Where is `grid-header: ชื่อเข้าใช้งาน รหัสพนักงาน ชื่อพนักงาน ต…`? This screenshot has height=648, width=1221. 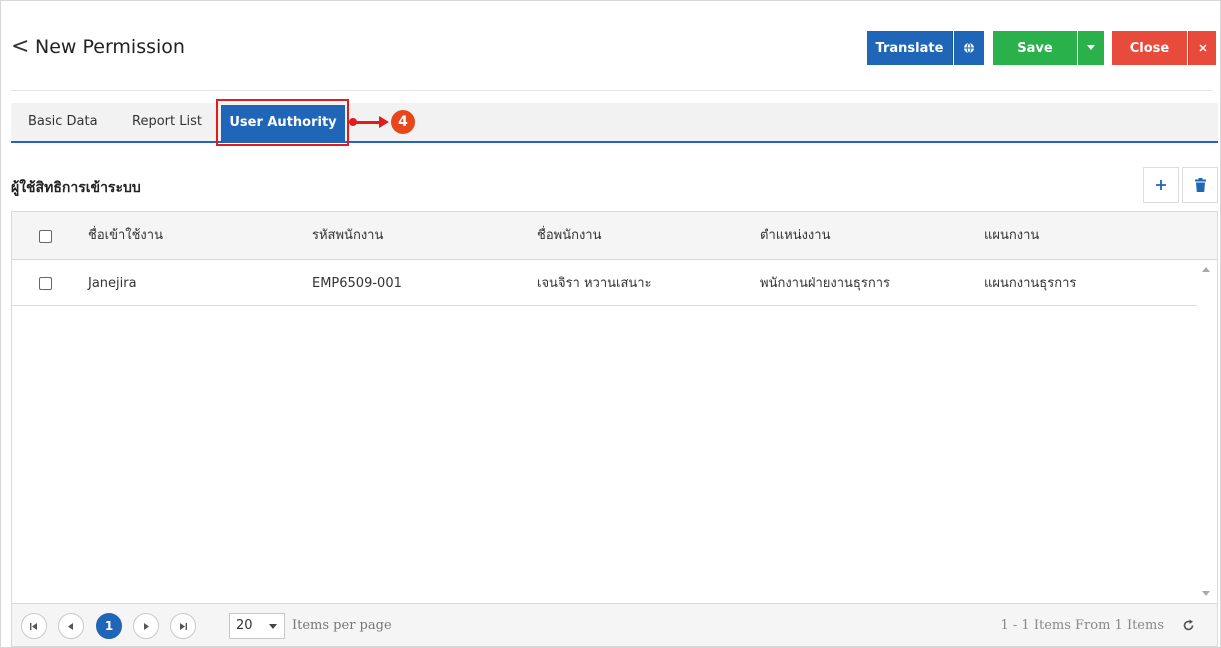
grid-header: ชื่อเข้าใช้งาน รหัสพนักงาน ชื่อพนักงาน ต… is located at coordinates (614, 236).